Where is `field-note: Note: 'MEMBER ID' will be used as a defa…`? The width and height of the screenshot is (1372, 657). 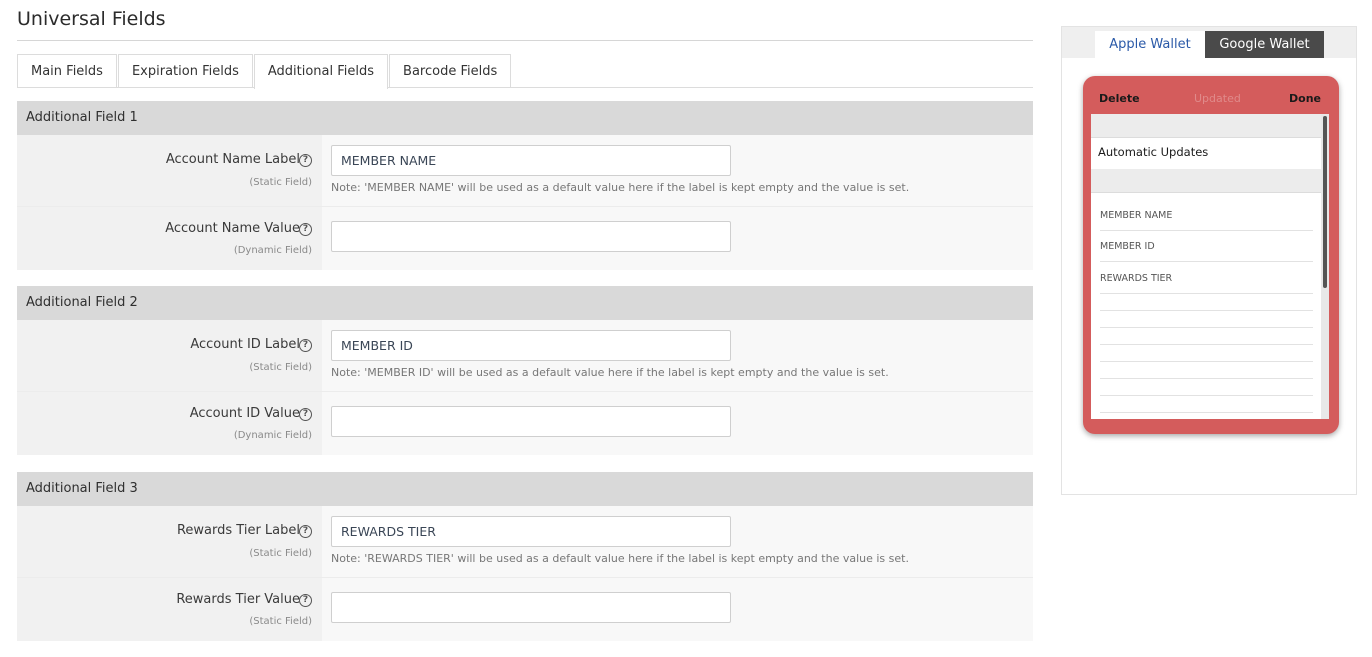 field-note: Note: 'MEMBER ID' will be used as a defa… is located at coordinates (610, 372).